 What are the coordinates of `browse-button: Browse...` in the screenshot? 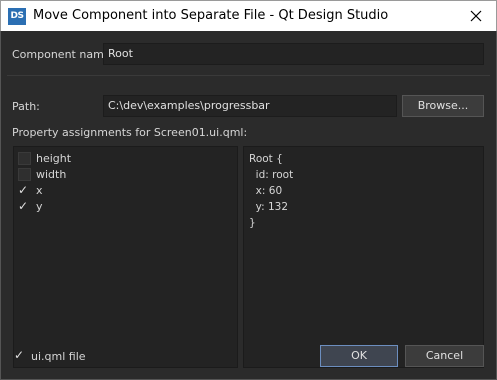 It's located at (443, 106).